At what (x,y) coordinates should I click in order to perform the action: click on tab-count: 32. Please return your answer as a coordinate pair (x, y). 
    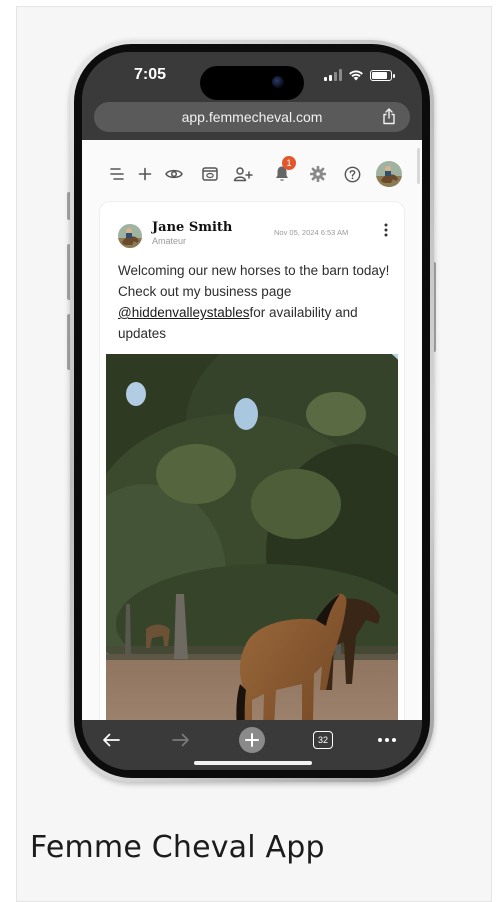
    Looking at the image, I should click on (323, 740).